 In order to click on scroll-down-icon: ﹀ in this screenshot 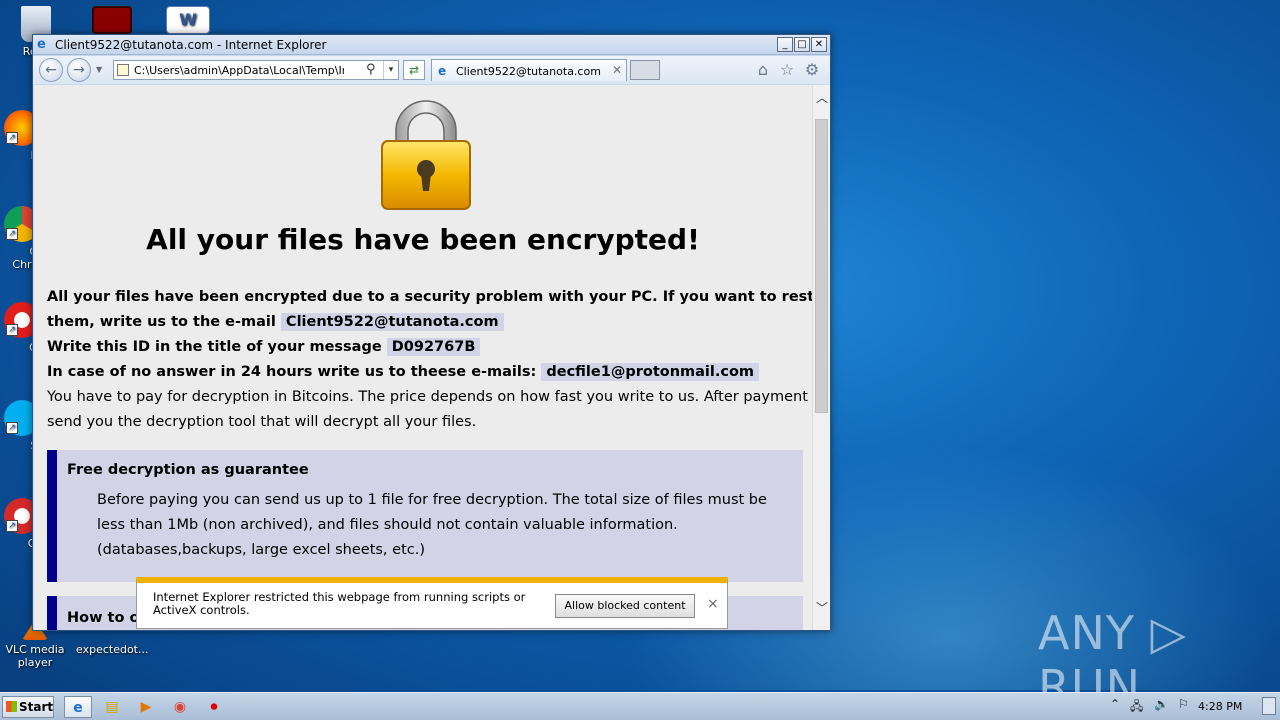, I will do `click(822, 608)`.